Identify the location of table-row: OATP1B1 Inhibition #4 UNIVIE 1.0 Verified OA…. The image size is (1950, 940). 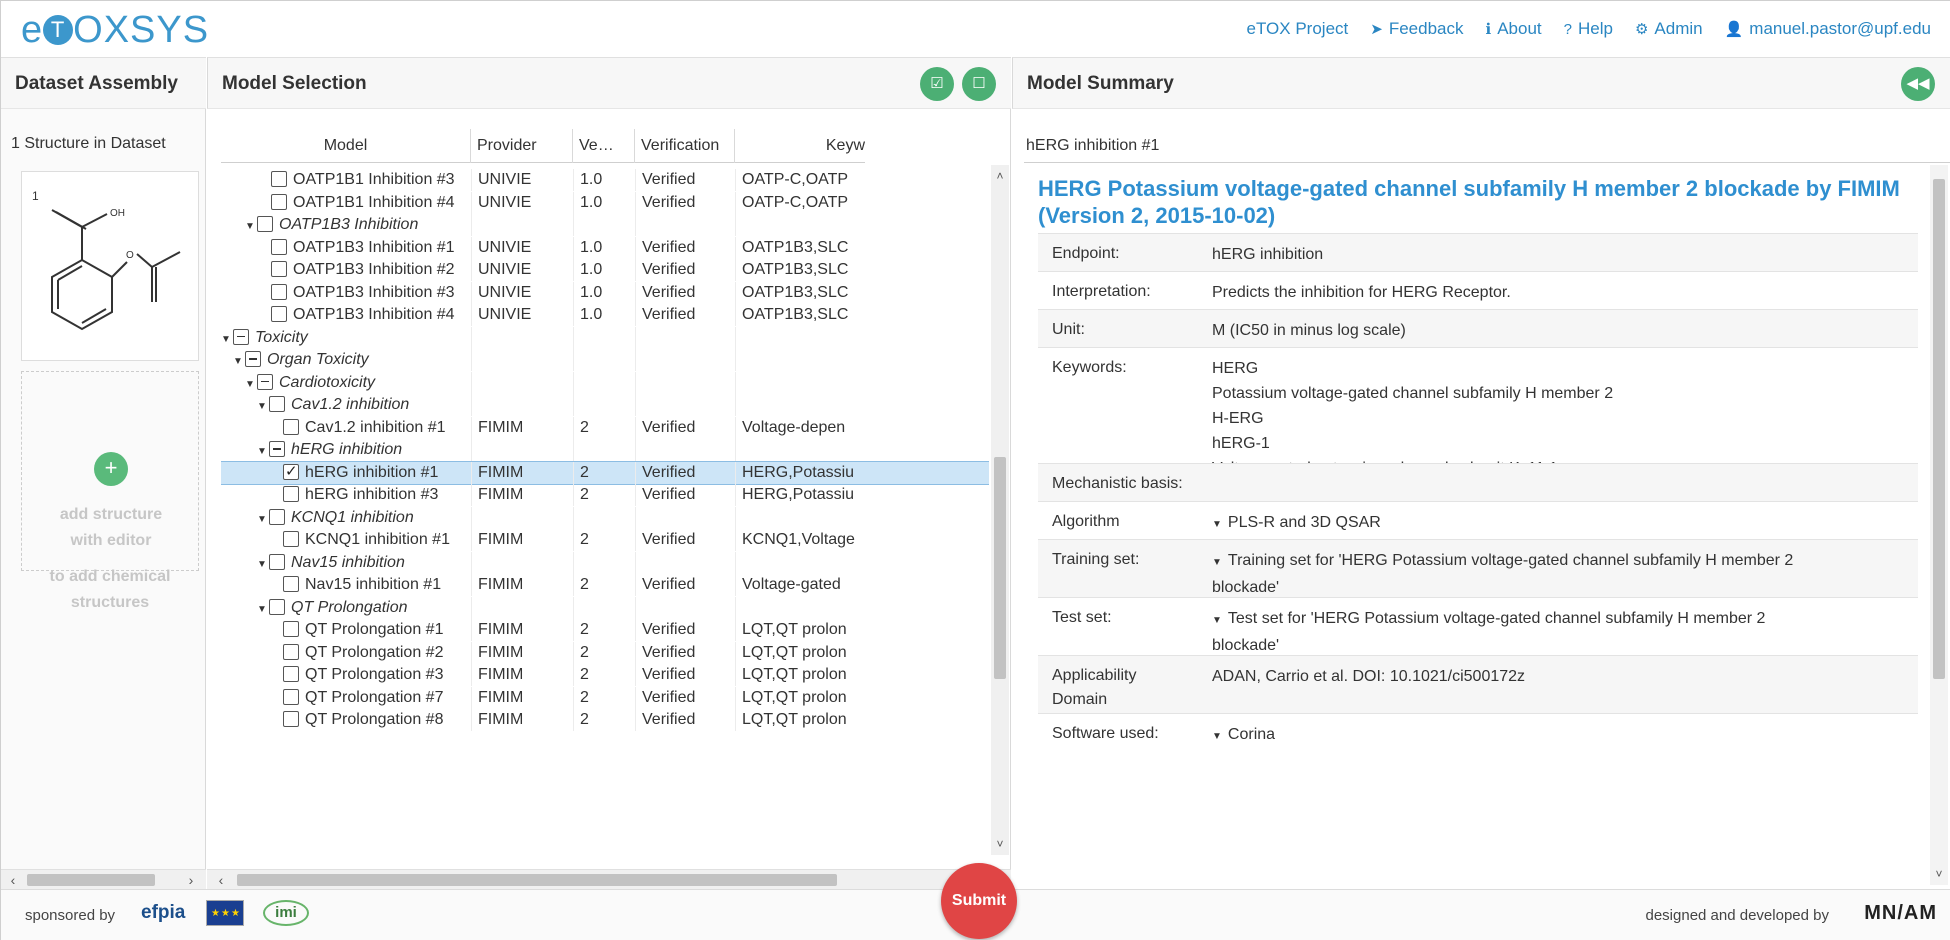
(605, 202).